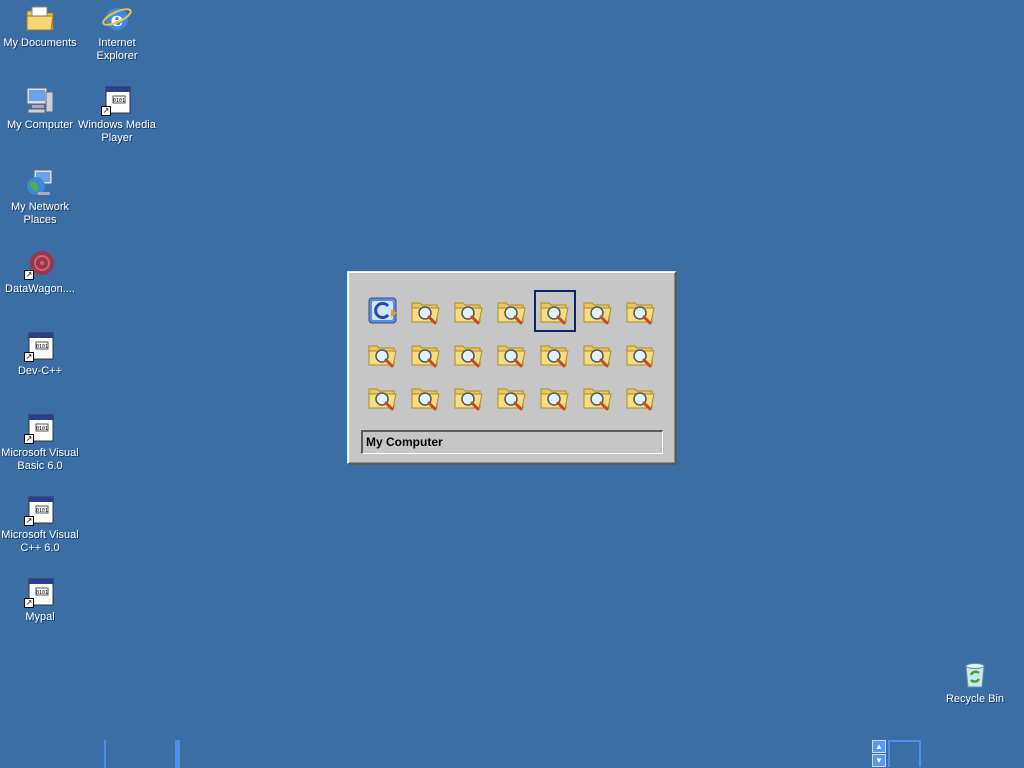 The height and width of the screenshot is (768, 1024). I want to click on desktop-icon-label: Windows Media Player, so click(117, 131).